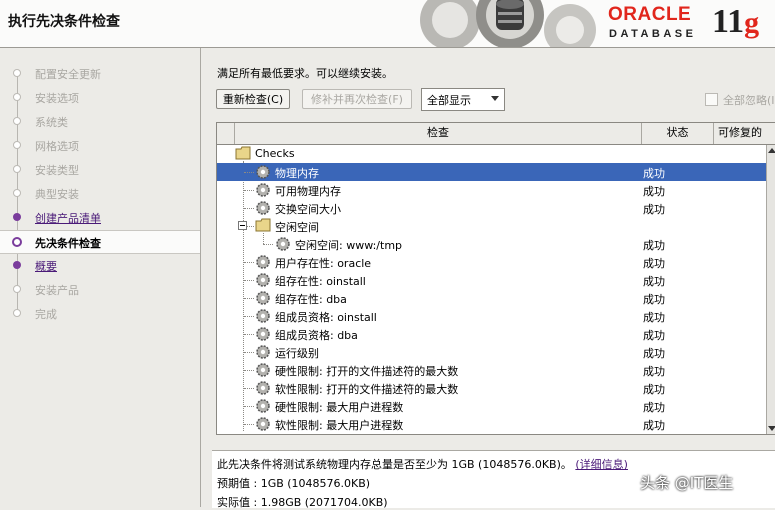  I want to click on table-row: 硬性限制: 最大用户进程数 成功, so click(491, 406).